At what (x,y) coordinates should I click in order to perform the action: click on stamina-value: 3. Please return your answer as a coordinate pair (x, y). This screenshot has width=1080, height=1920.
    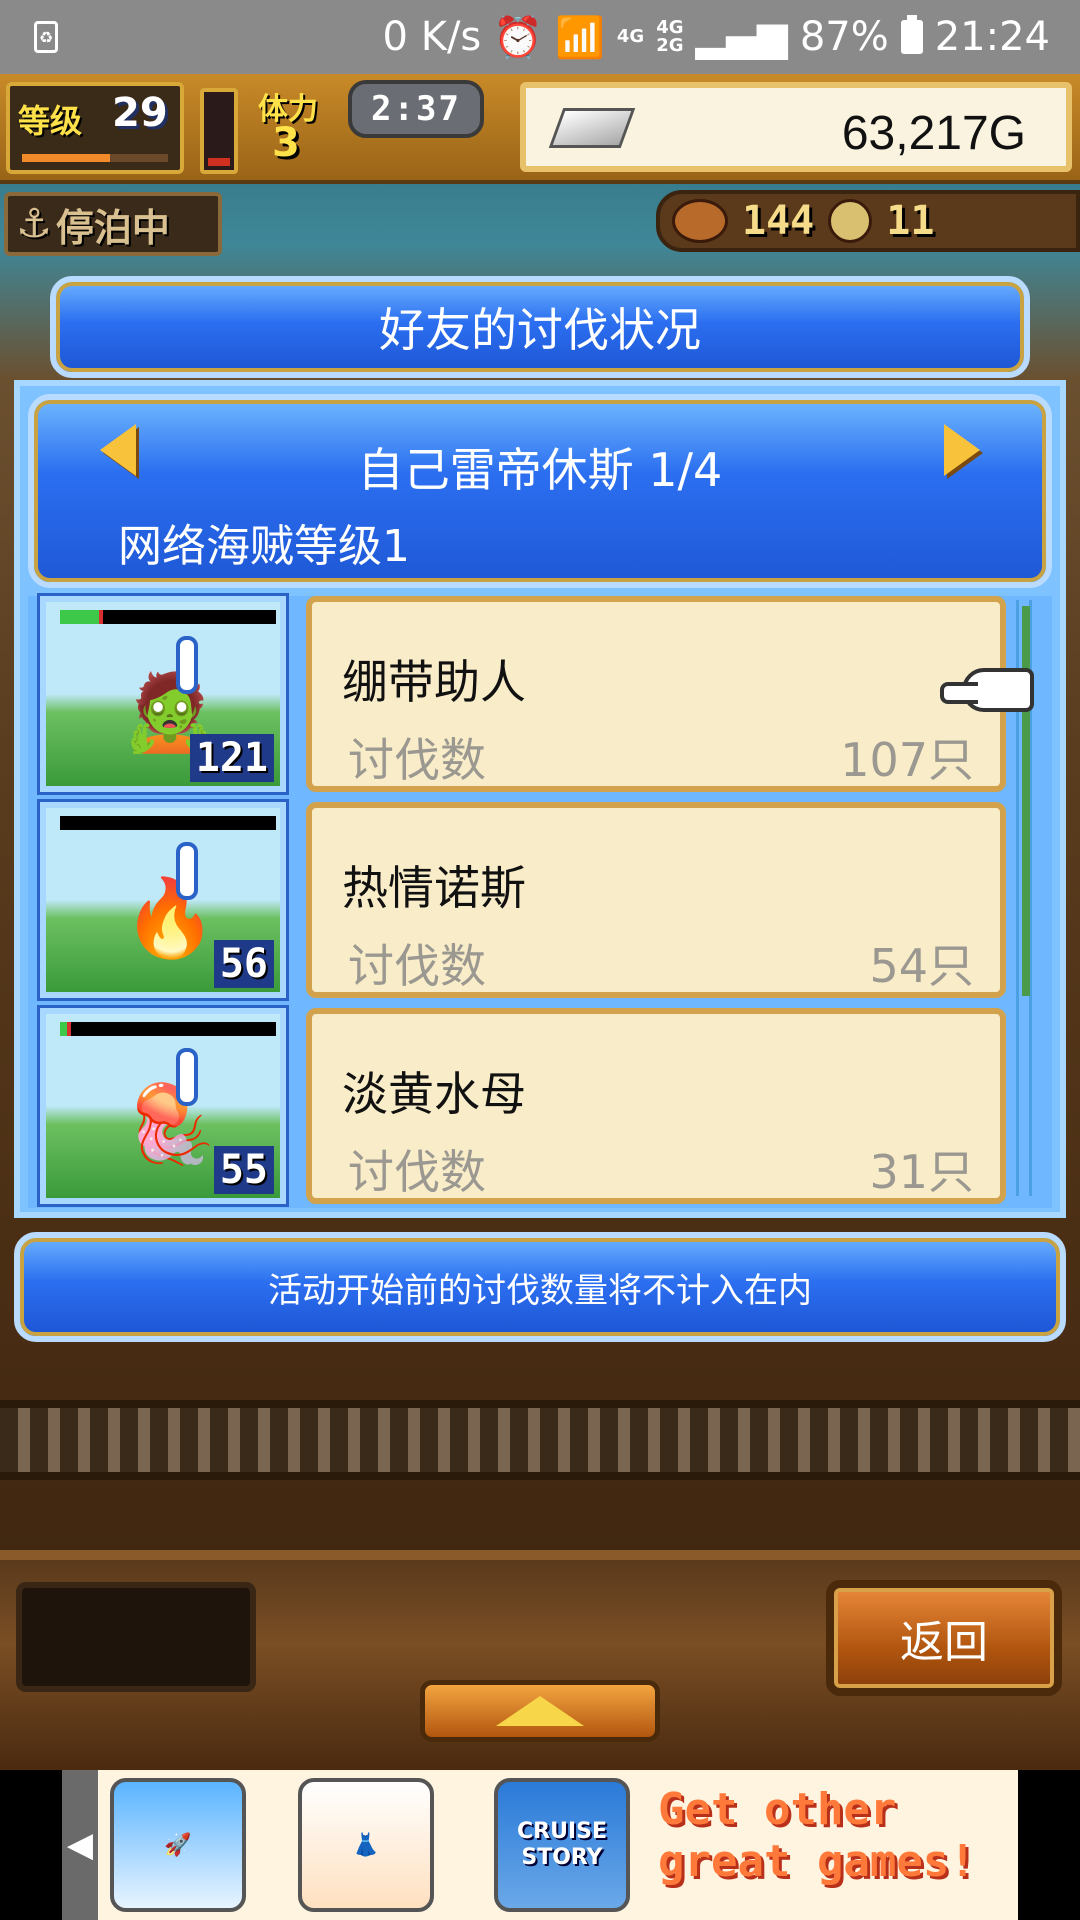
    Looking at the image, I should click on (286, 143).